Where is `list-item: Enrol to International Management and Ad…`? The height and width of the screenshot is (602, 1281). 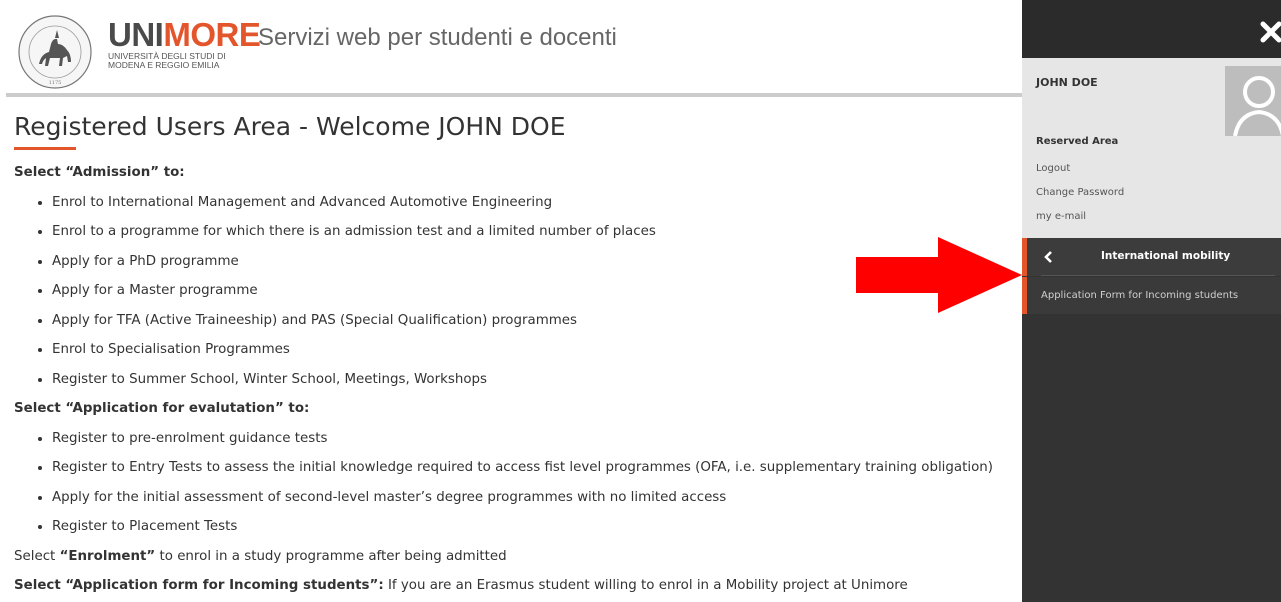 list-item: Enrol to International Management and Ad… is located at coordinates (533, 203).